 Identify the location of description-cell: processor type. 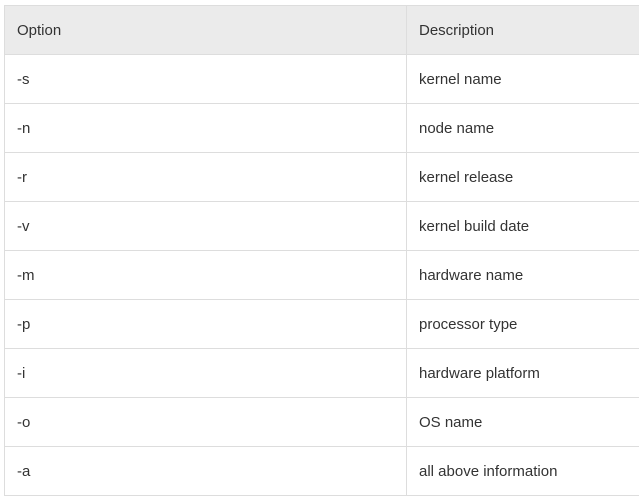
(522, 324).